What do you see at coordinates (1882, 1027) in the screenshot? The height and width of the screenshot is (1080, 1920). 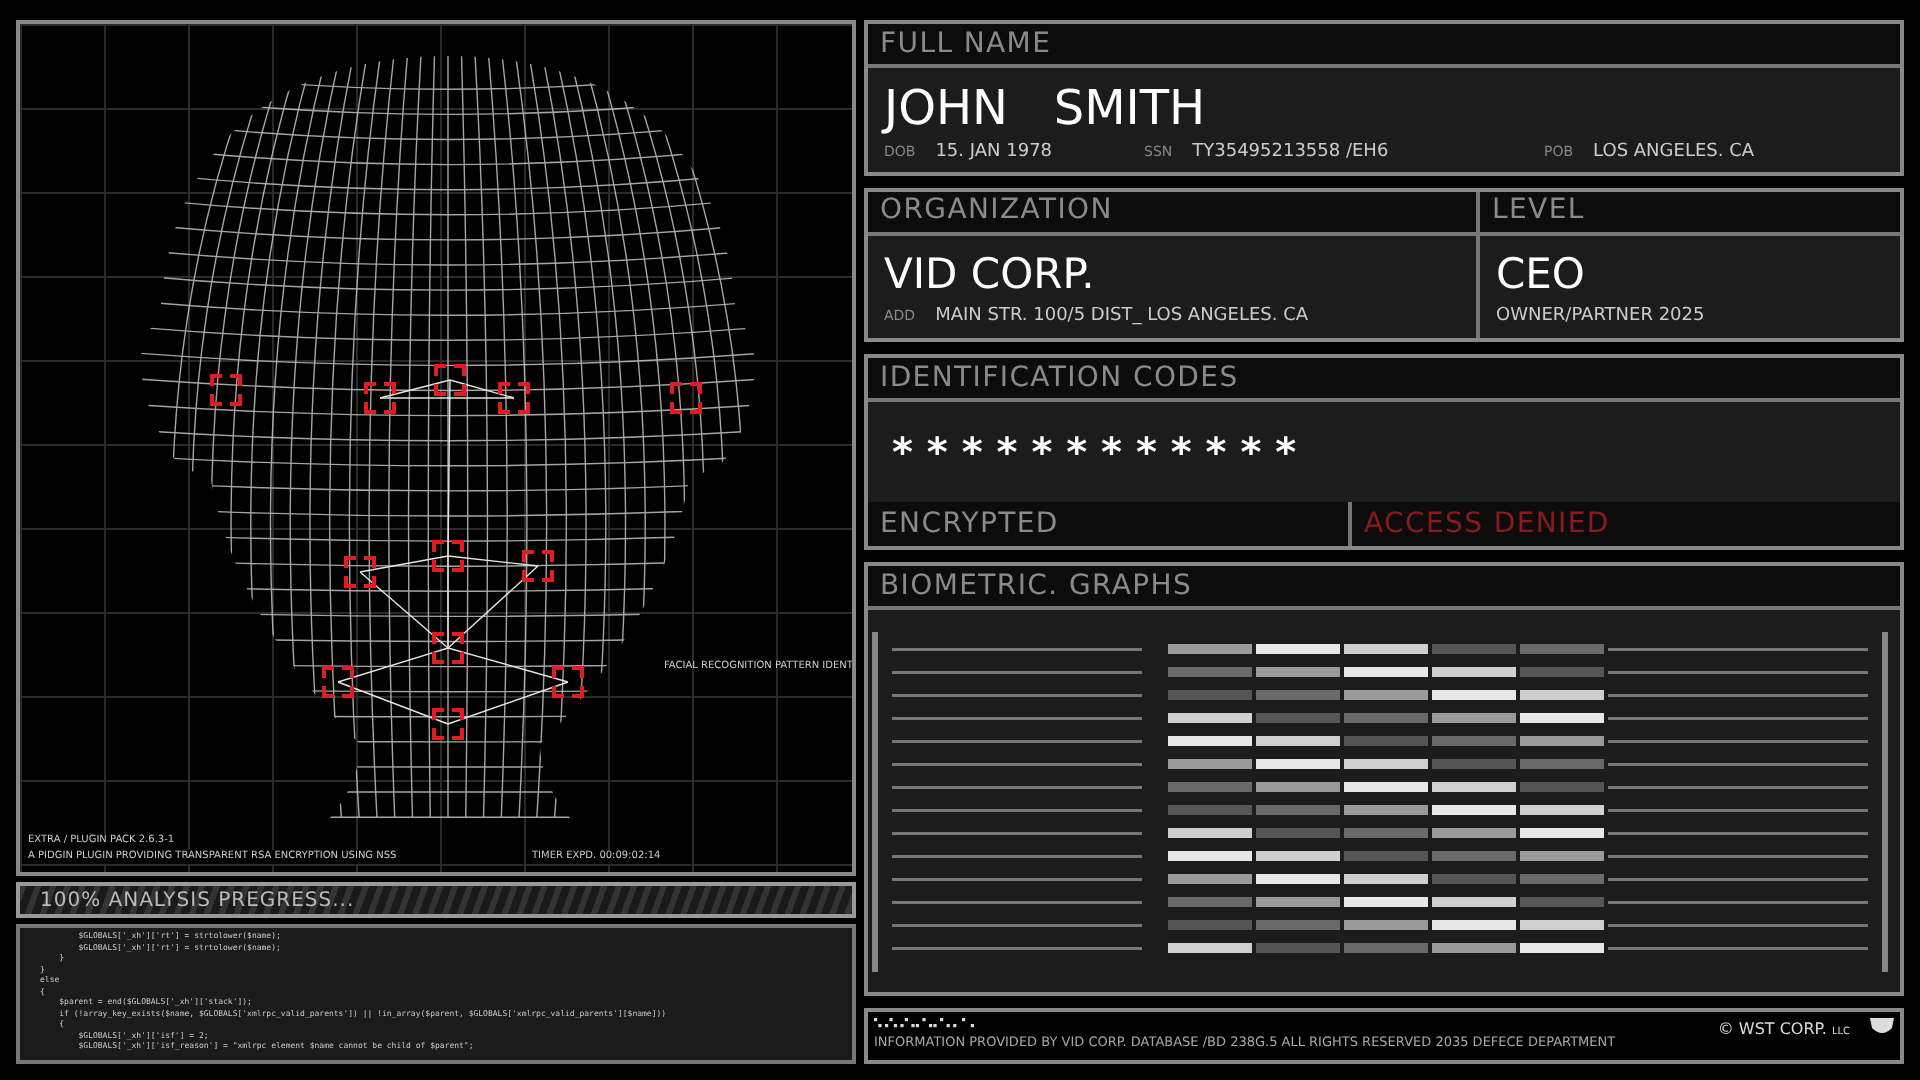 I see `mask-logo-icon` at bounding box center [1882, 1027].